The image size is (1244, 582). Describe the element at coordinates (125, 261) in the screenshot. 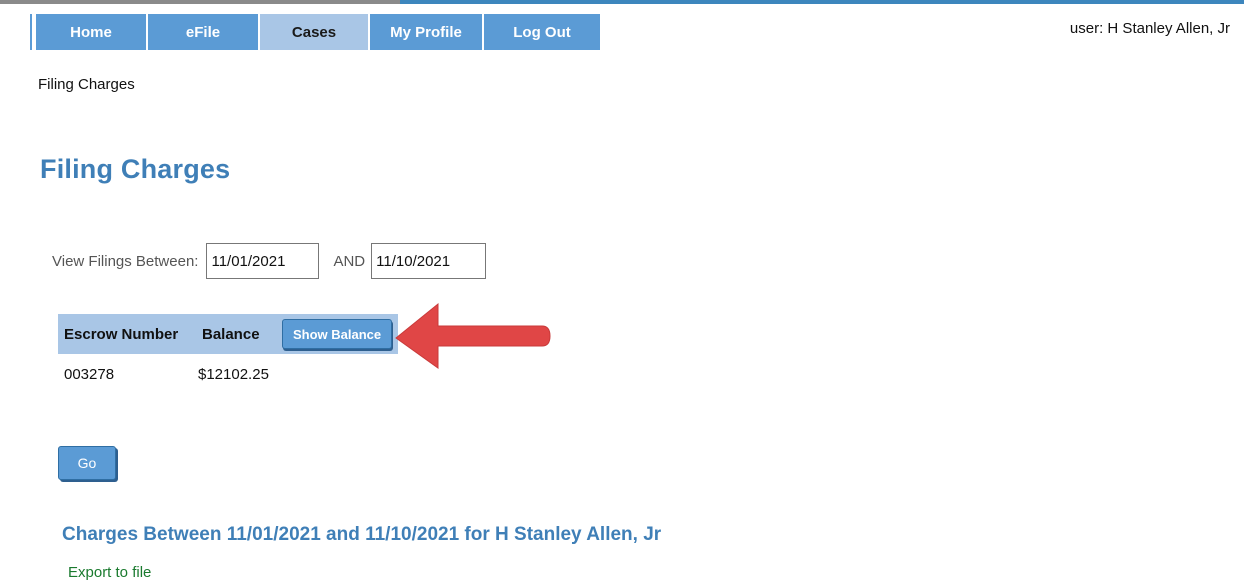

I see `date-filter-label: View Filings Between:` at that location.